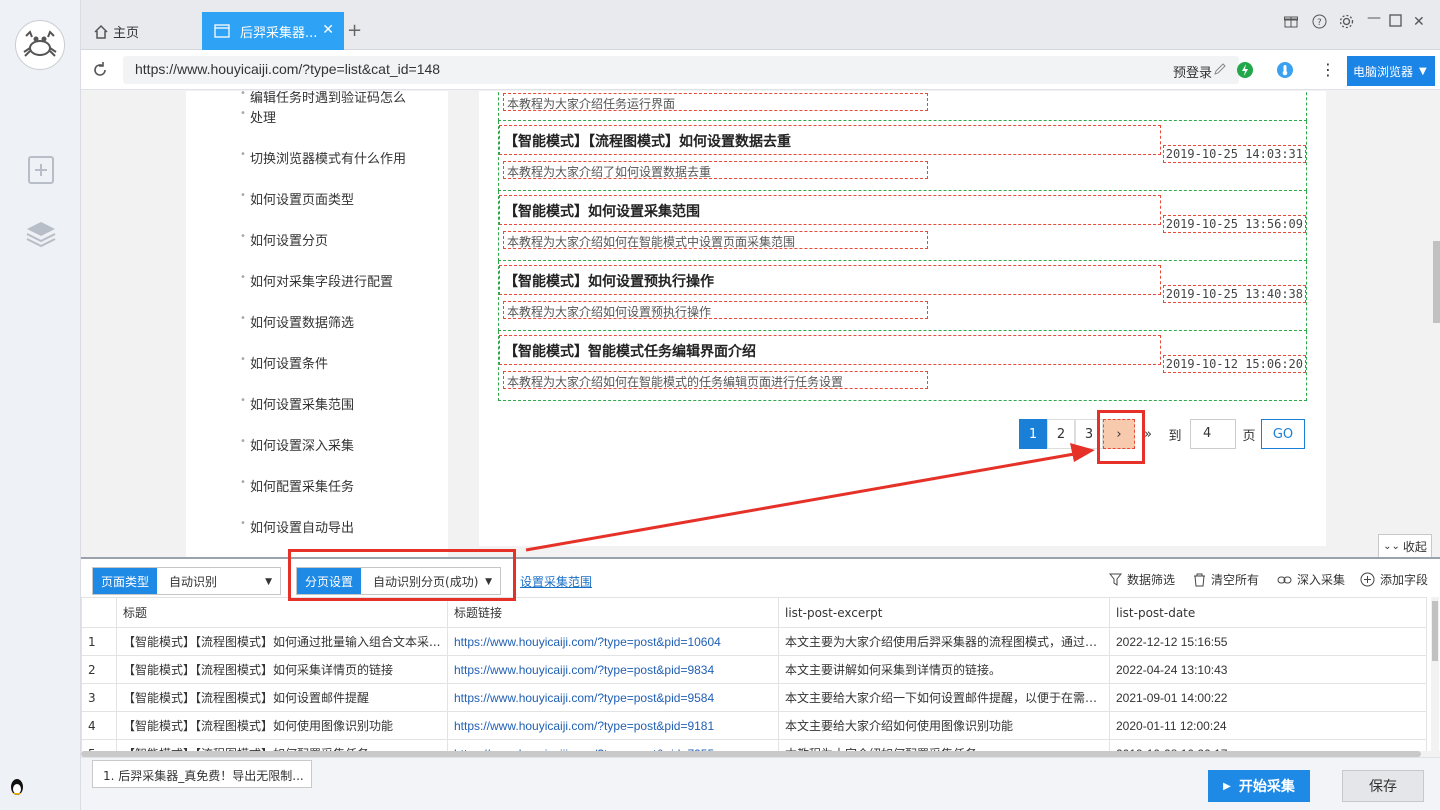  Describe the element at coordinates (328, 30) in the screenshot. I see `close-tab-icon: ✕` at that location.